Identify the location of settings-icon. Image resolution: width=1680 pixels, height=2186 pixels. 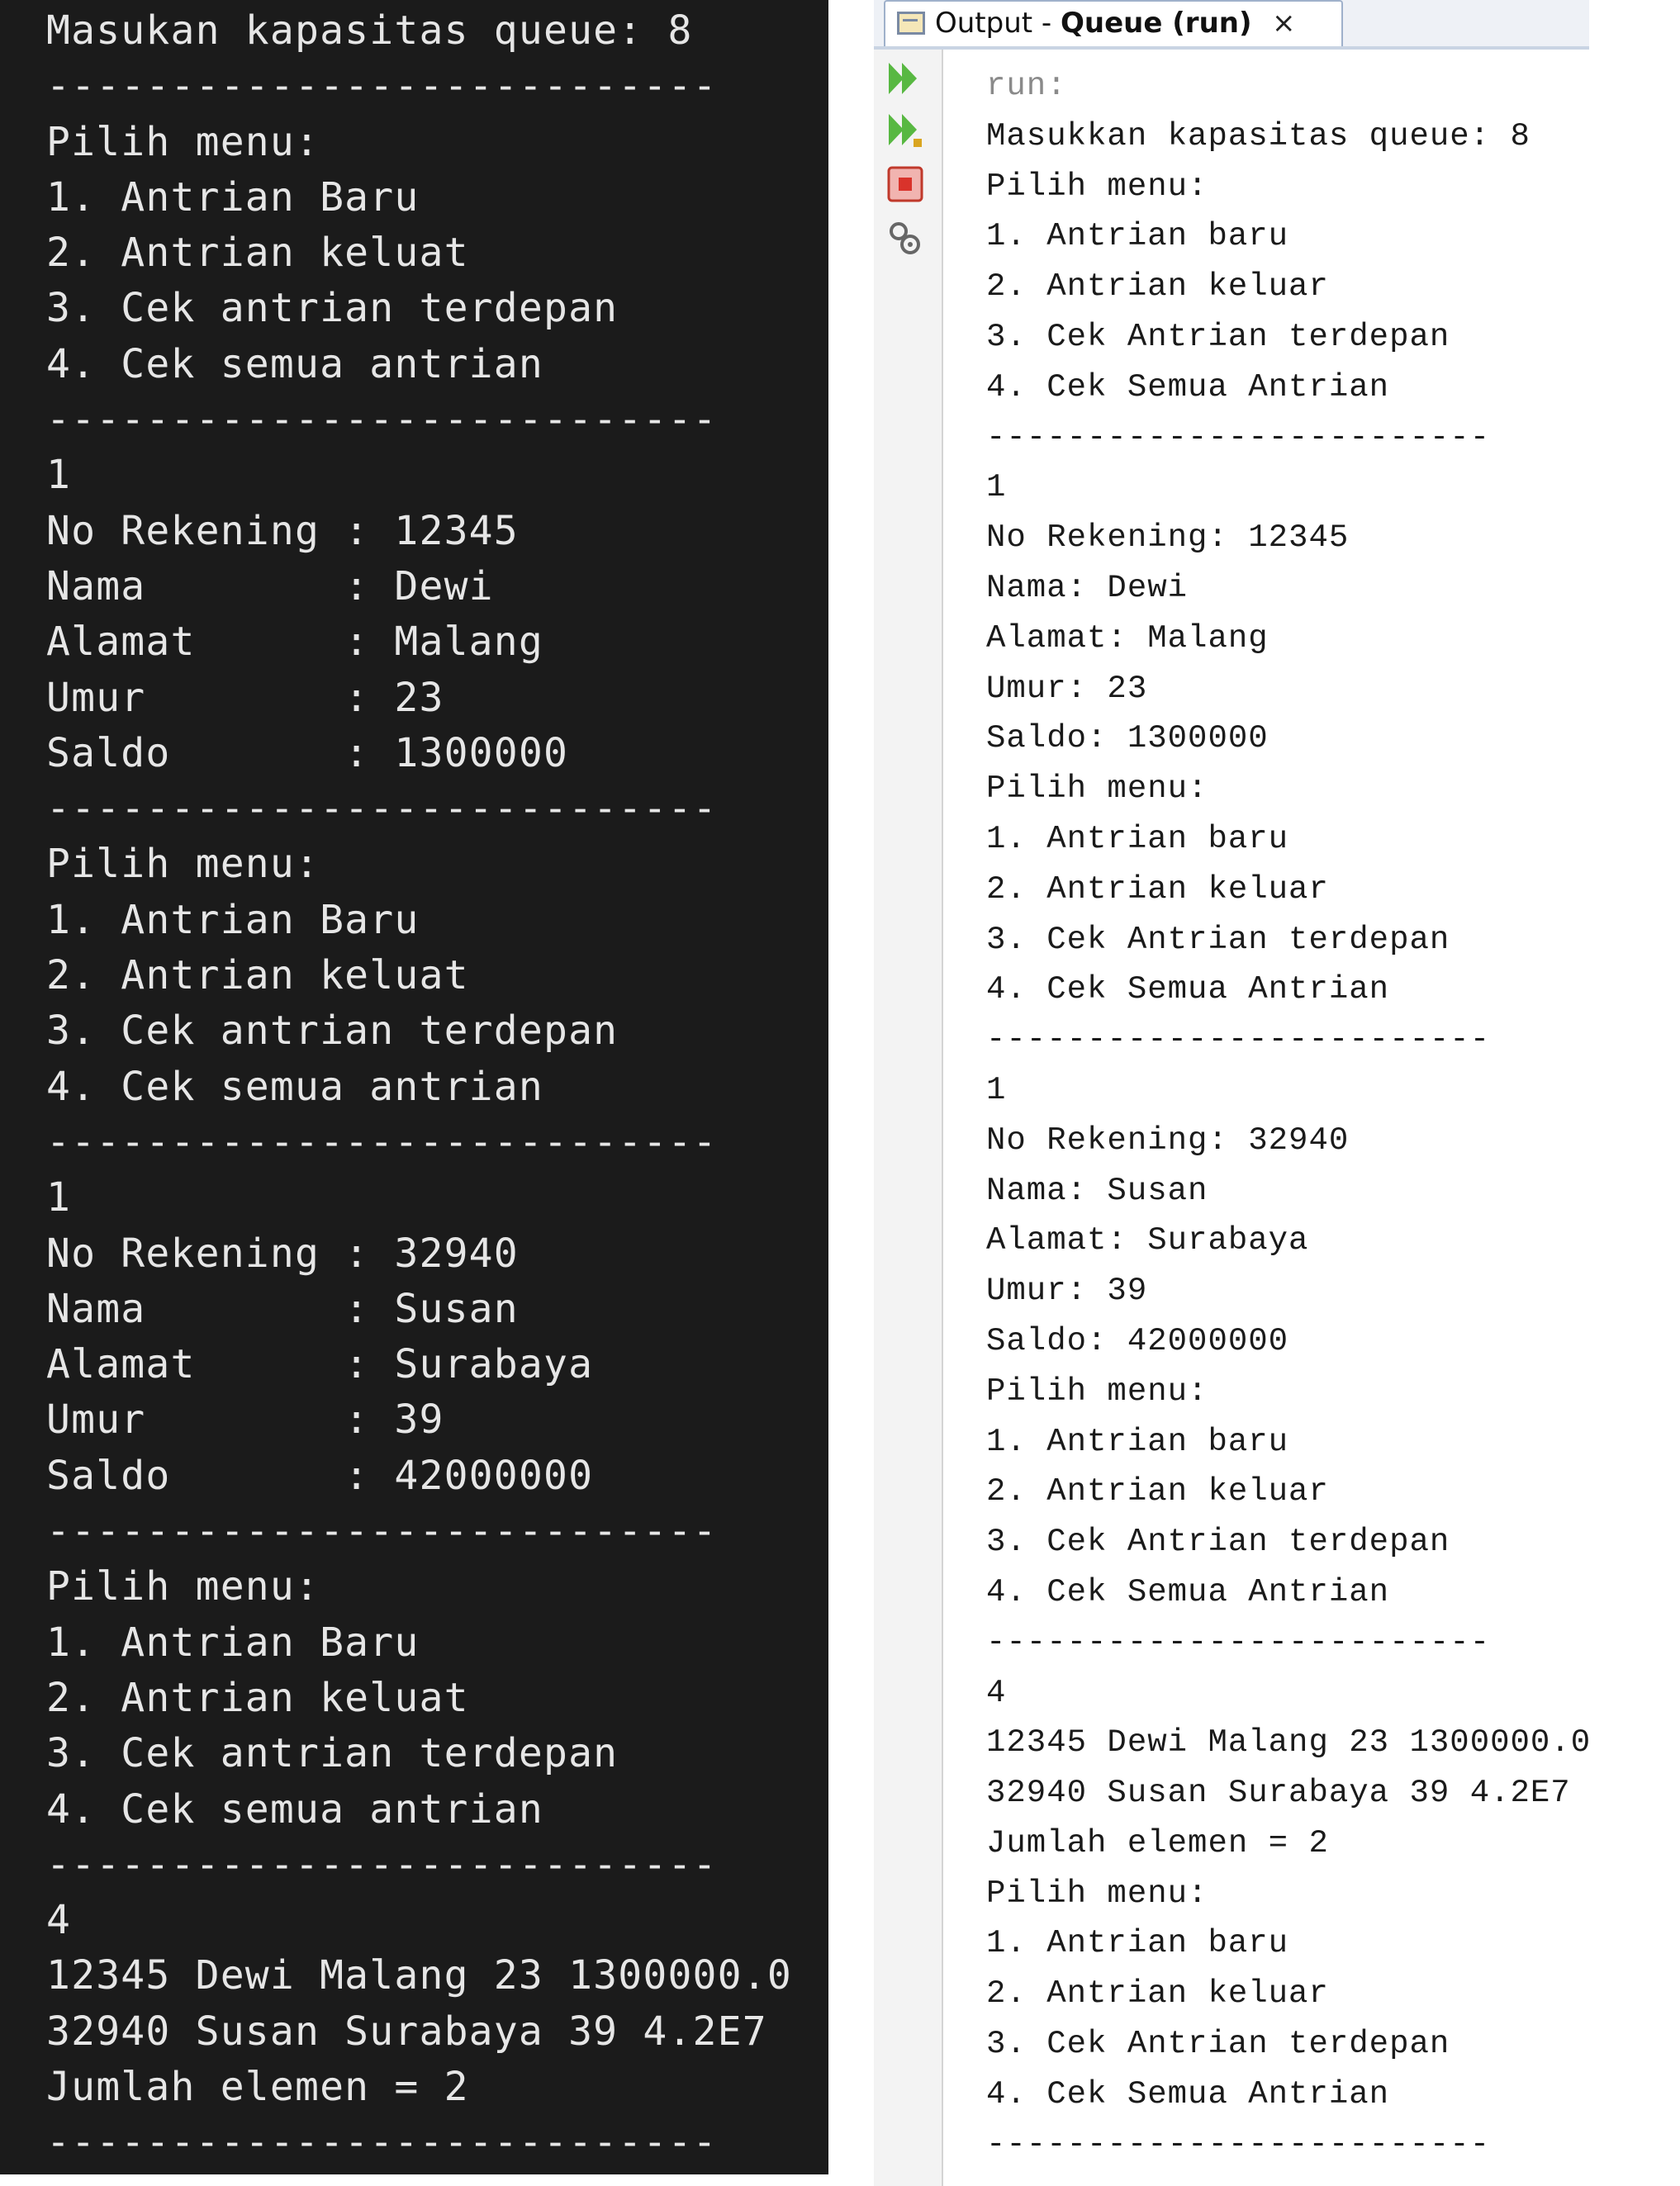
(905, 238).